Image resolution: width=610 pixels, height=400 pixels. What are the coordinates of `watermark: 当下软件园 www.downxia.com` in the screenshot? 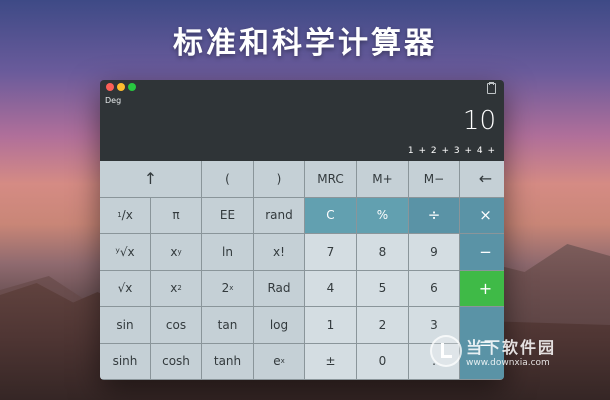 It's located at (493, 351).